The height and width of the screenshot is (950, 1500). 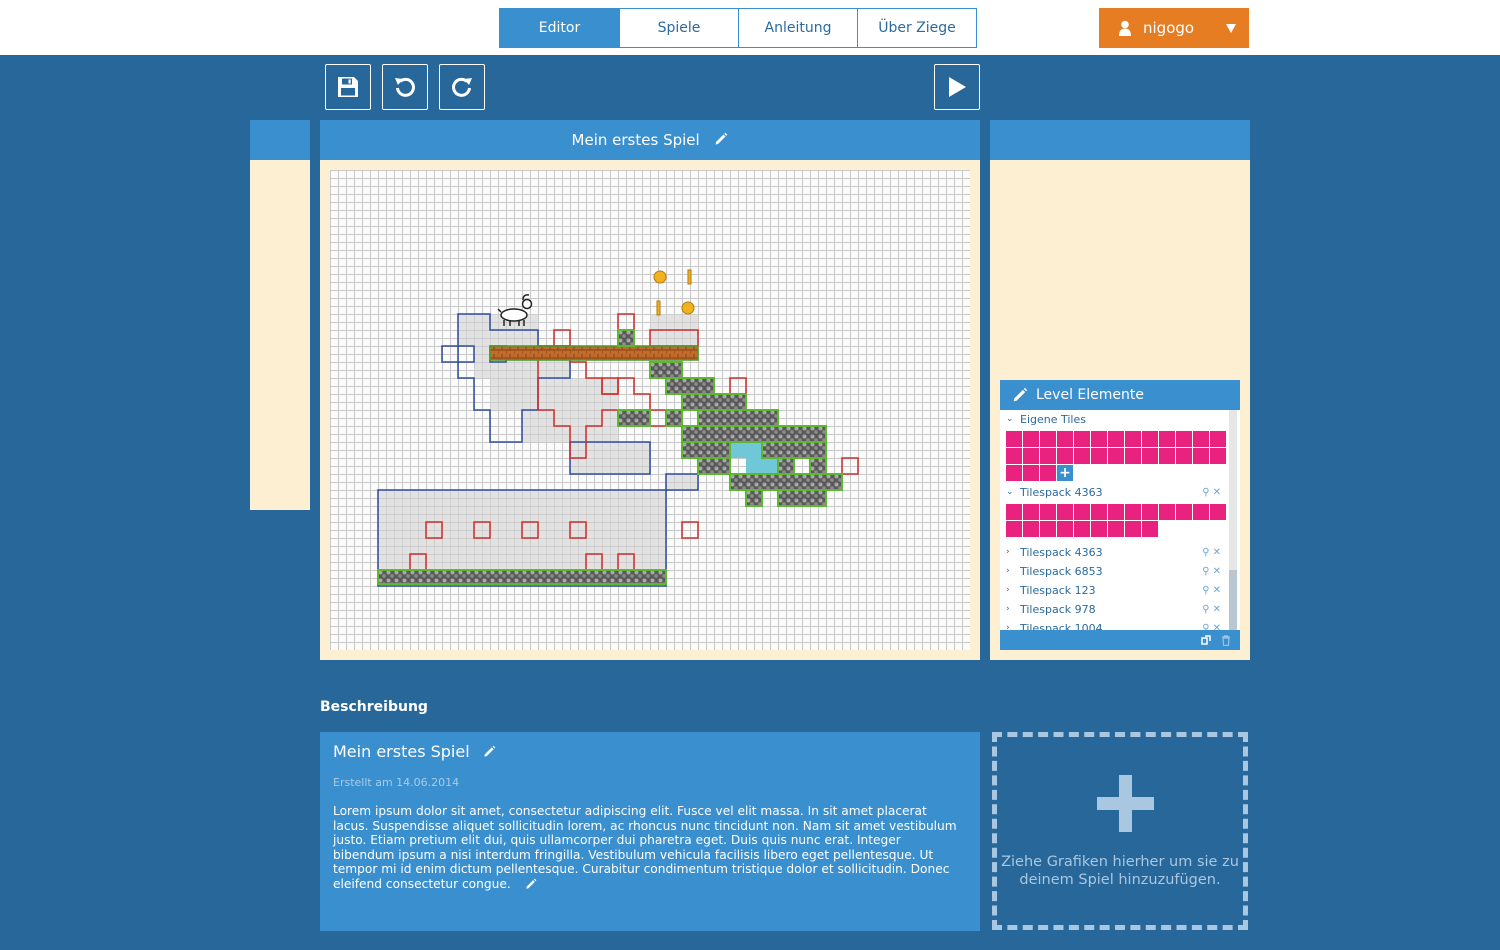 I want to click on own-tiles-grid: +, so click(x=1117, y=456).